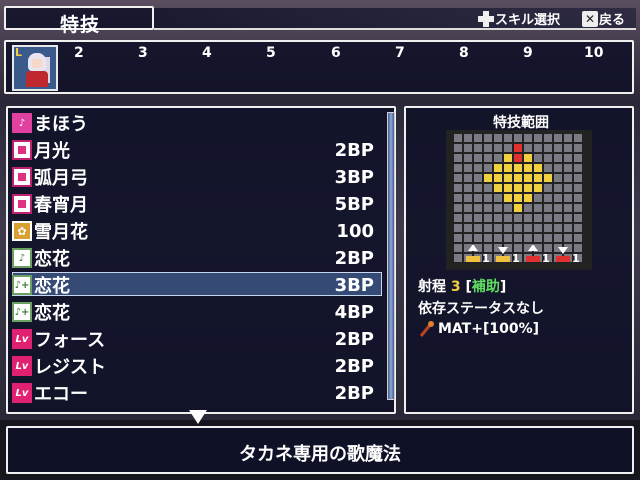 The height and width of the screenshot is (480, 640). I want to click on party-slot-2: 2, so click(79, 53).